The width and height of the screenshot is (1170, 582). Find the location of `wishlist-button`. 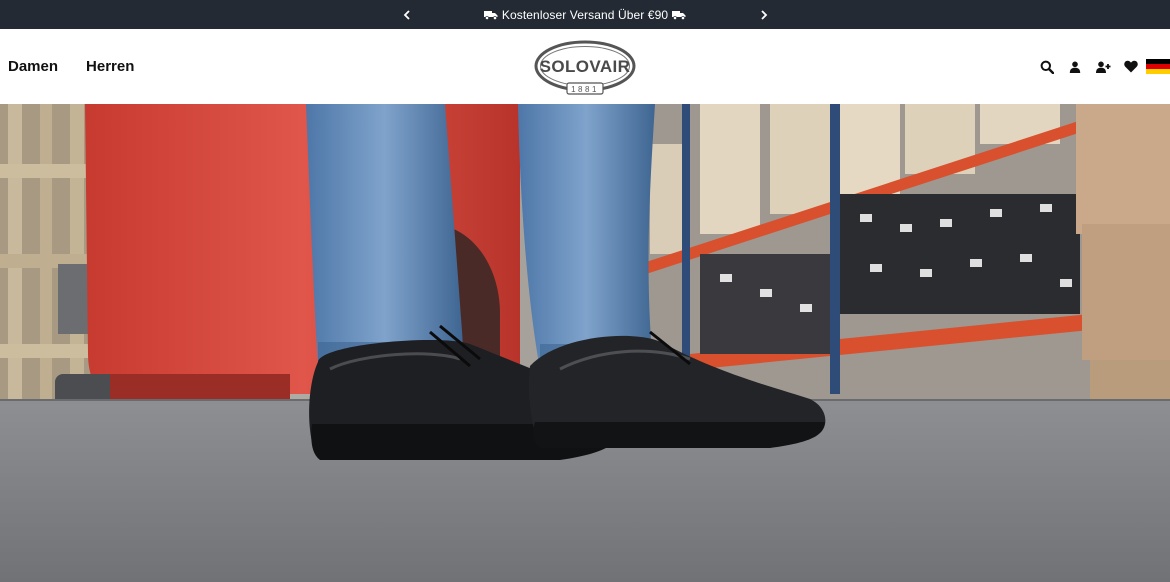

wishlist-button is located at coordinates (1131, 67).